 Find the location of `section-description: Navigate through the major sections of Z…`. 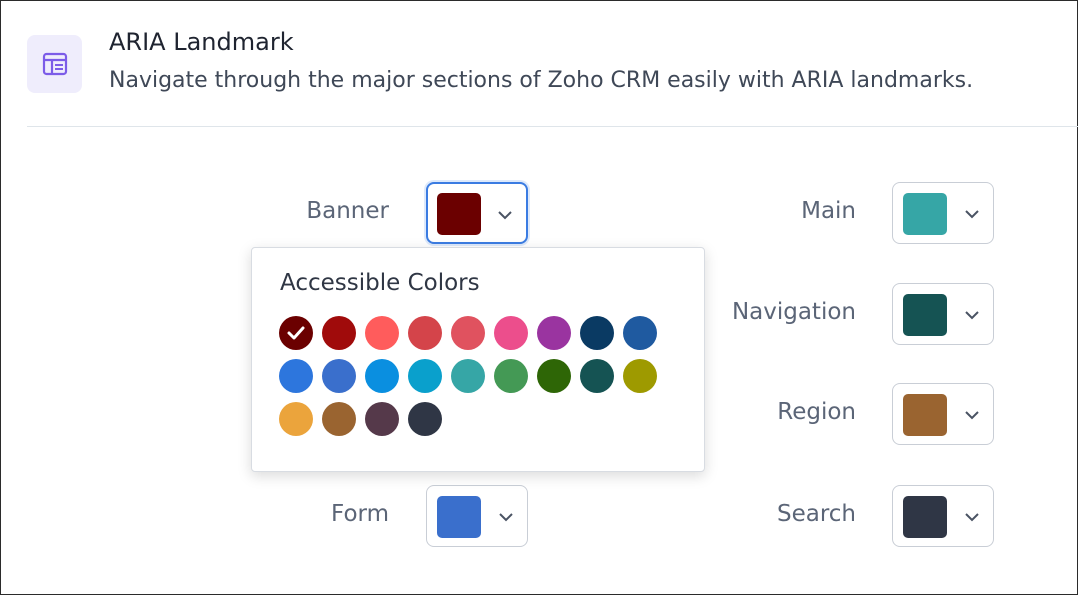

section-description: Navigate through the major sections of Z… is located at coordinates (541, 80).